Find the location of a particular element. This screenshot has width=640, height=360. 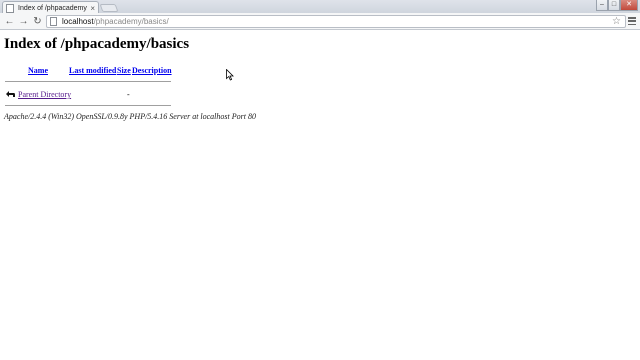

page-favicon-icon is located at coordinates (10, 8).